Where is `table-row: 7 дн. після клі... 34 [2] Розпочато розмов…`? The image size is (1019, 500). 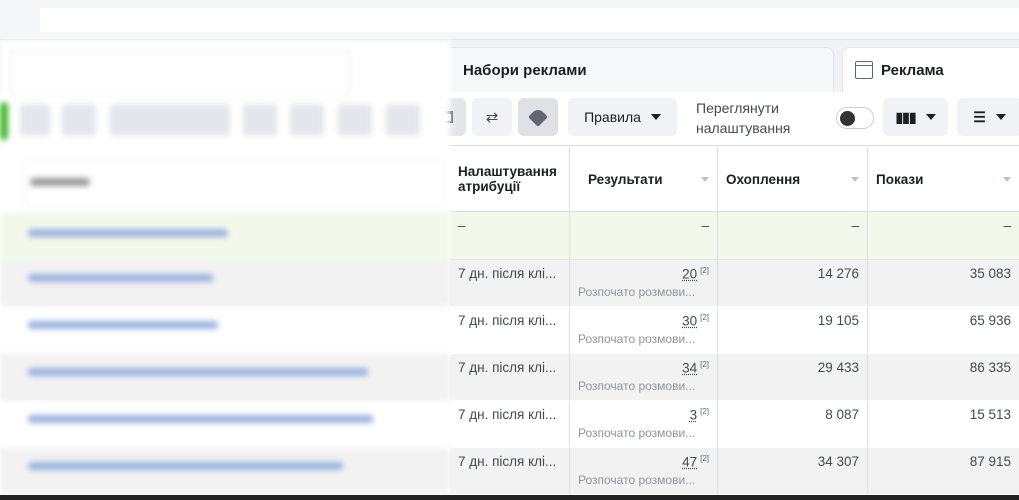
table-row: 7 дн. після клі... 34 [2] Розпочато розмов… is located at coordinates (734, 377).